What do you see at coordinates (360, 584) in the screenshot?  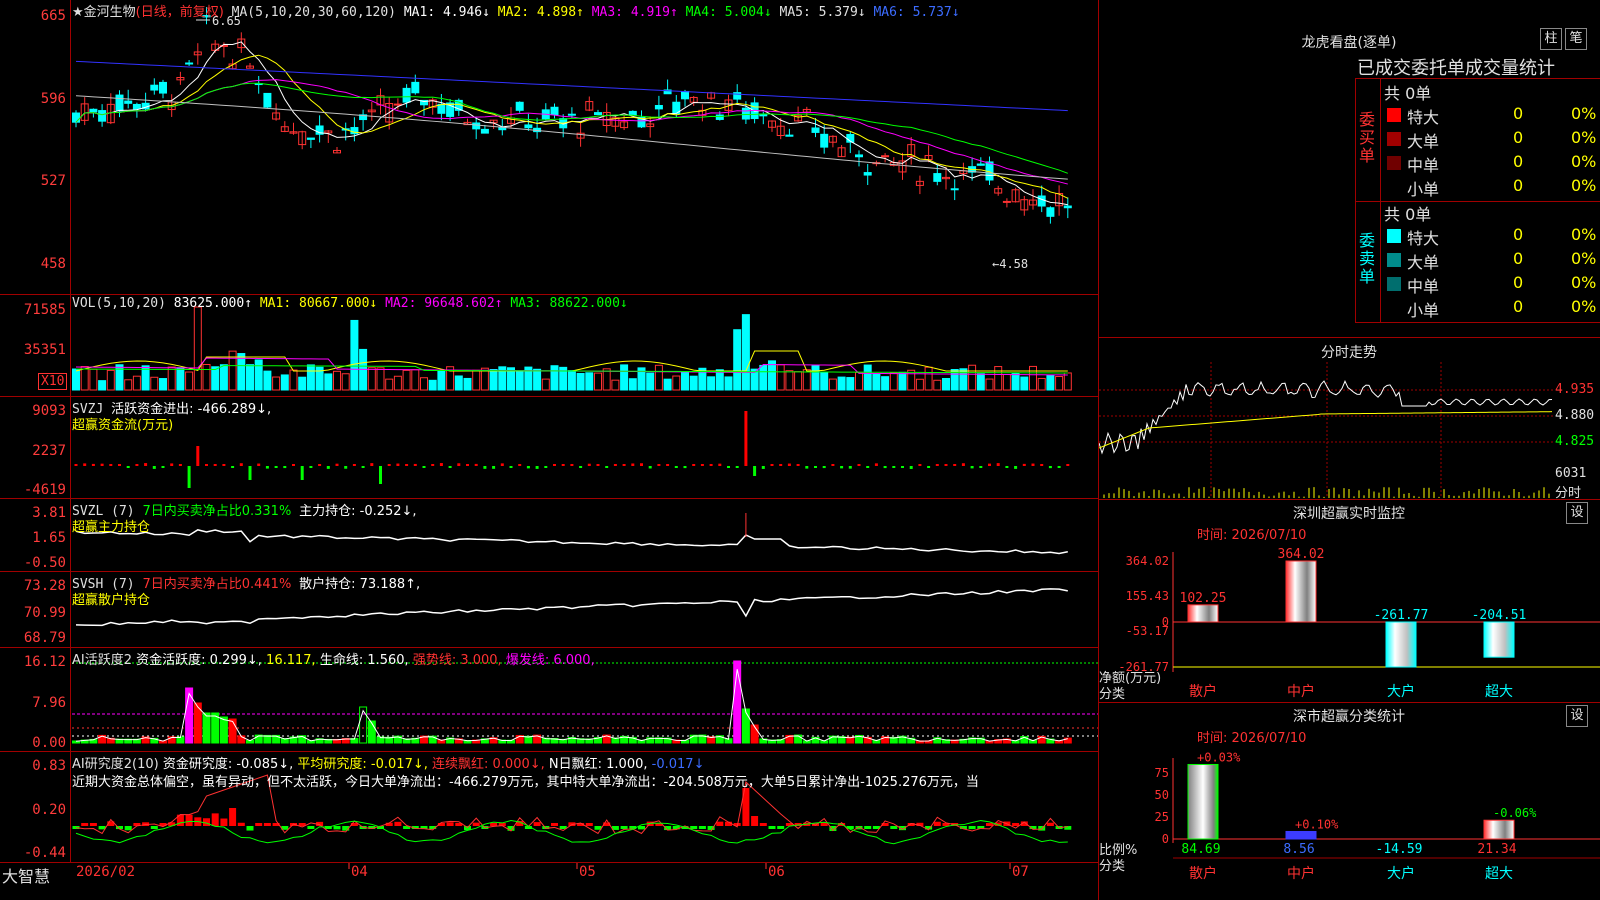 I see `svsh-position: 散户持仓: 73.188↑,` at bounding box center [360, 584].